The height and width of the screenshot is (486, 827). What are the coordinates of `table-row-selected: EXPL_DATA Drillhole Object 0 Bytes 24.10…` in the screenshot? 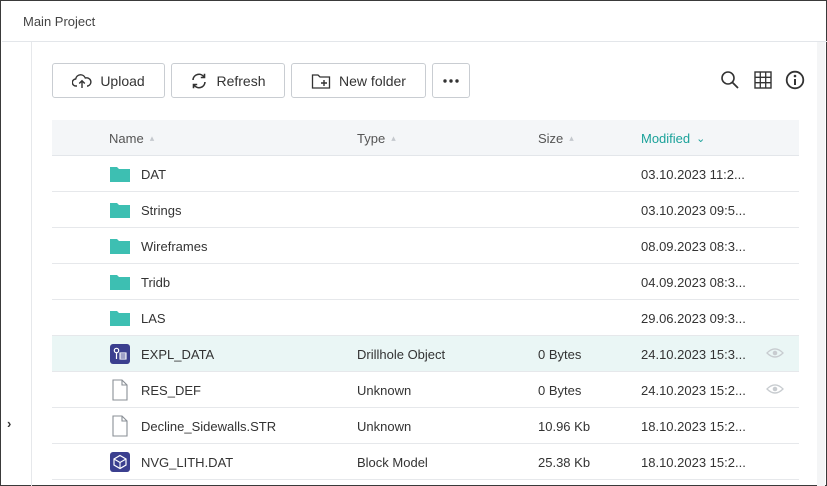 It's located at (425, 354).